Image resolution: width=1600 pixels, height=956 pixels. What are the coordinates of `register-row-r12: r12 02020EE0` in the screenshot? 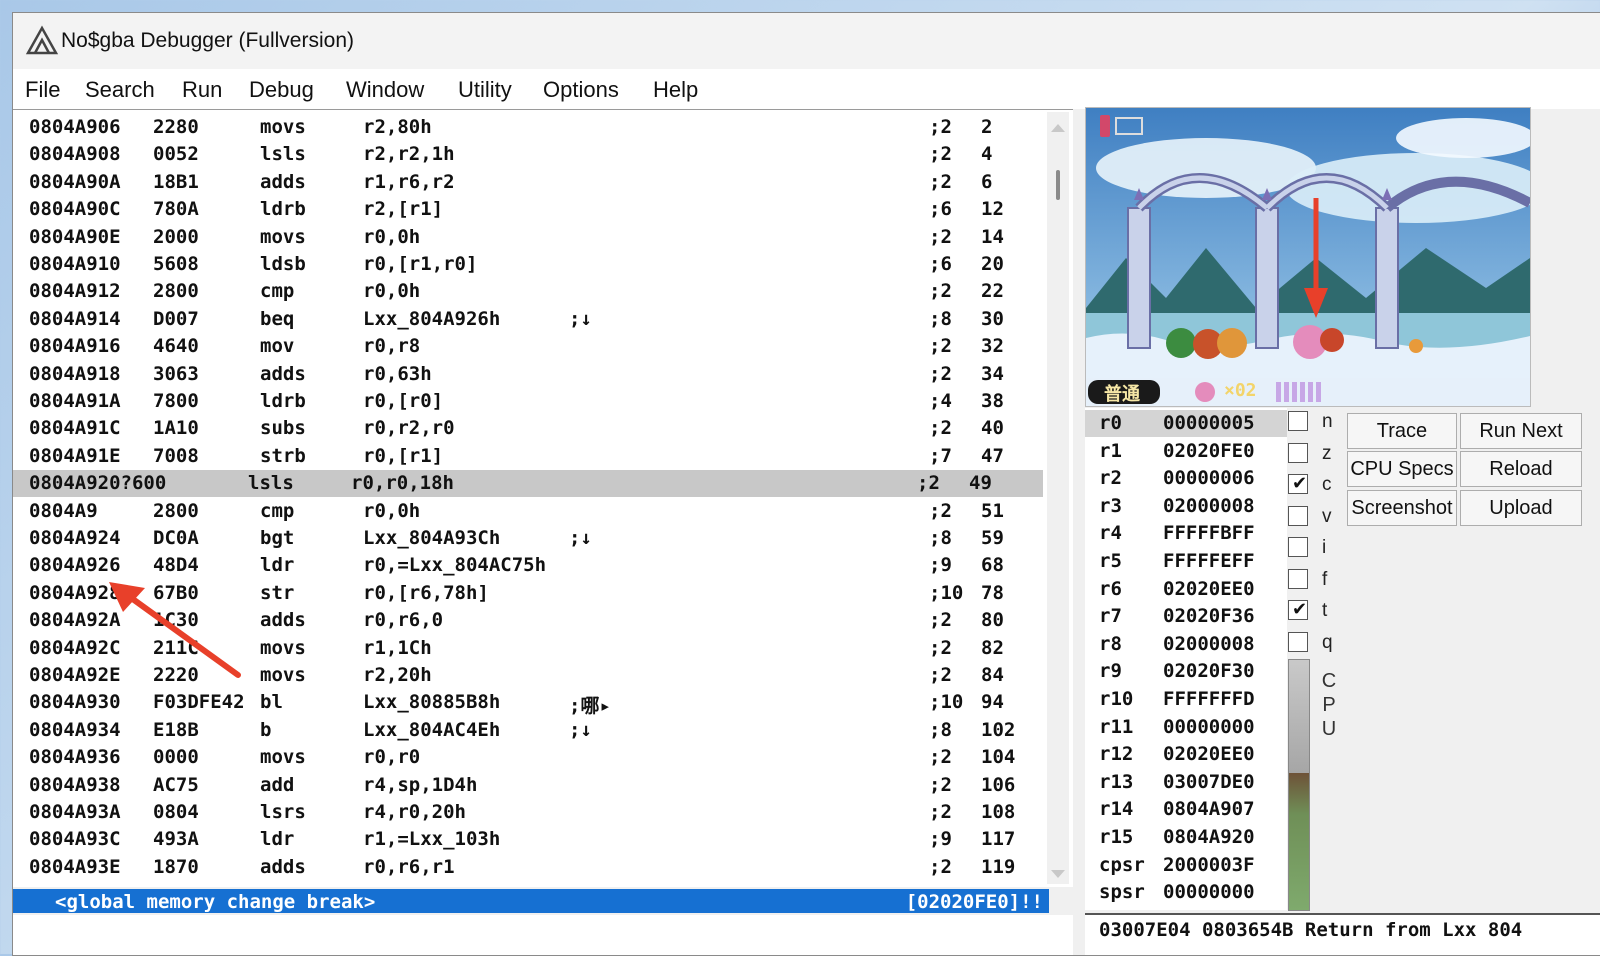 It's located at (1186, 754).